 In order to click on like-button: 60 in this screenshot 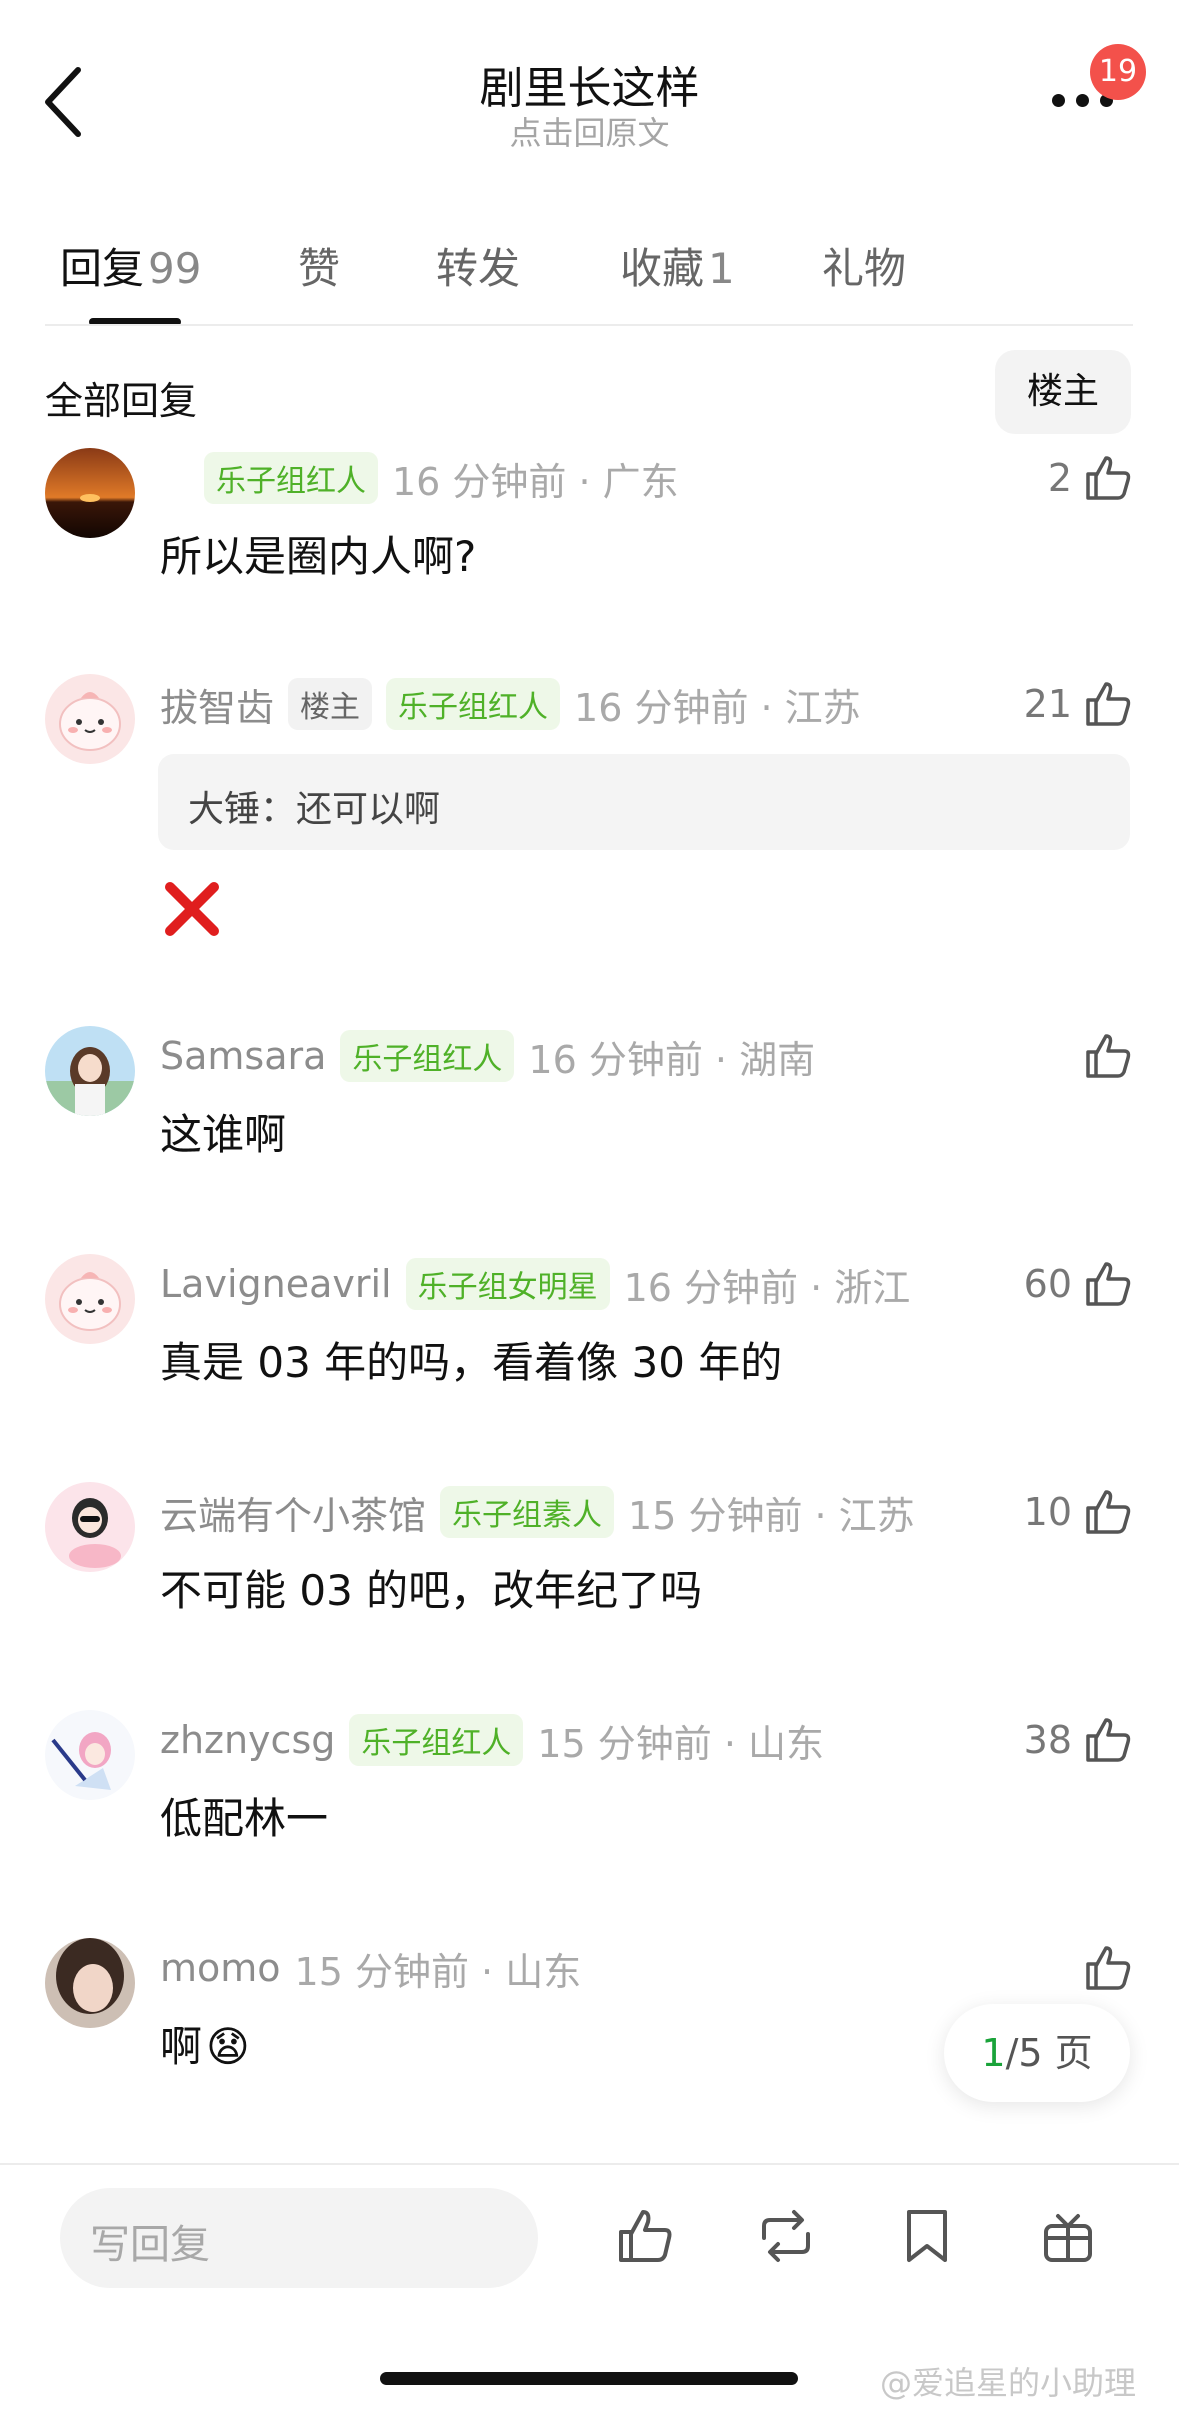, I will do `click(1079, 1284)`.